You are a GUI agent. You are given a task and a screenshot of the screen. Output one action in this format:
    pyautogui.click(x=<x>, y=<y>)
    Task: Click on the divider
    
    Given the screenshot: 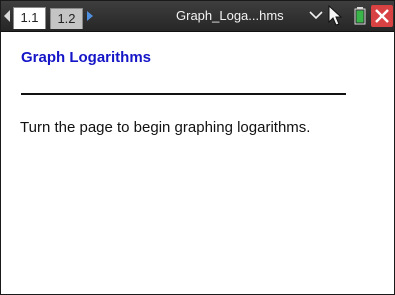 What is the action you would take?
    pyautogui.click(x=183, y=94)
    